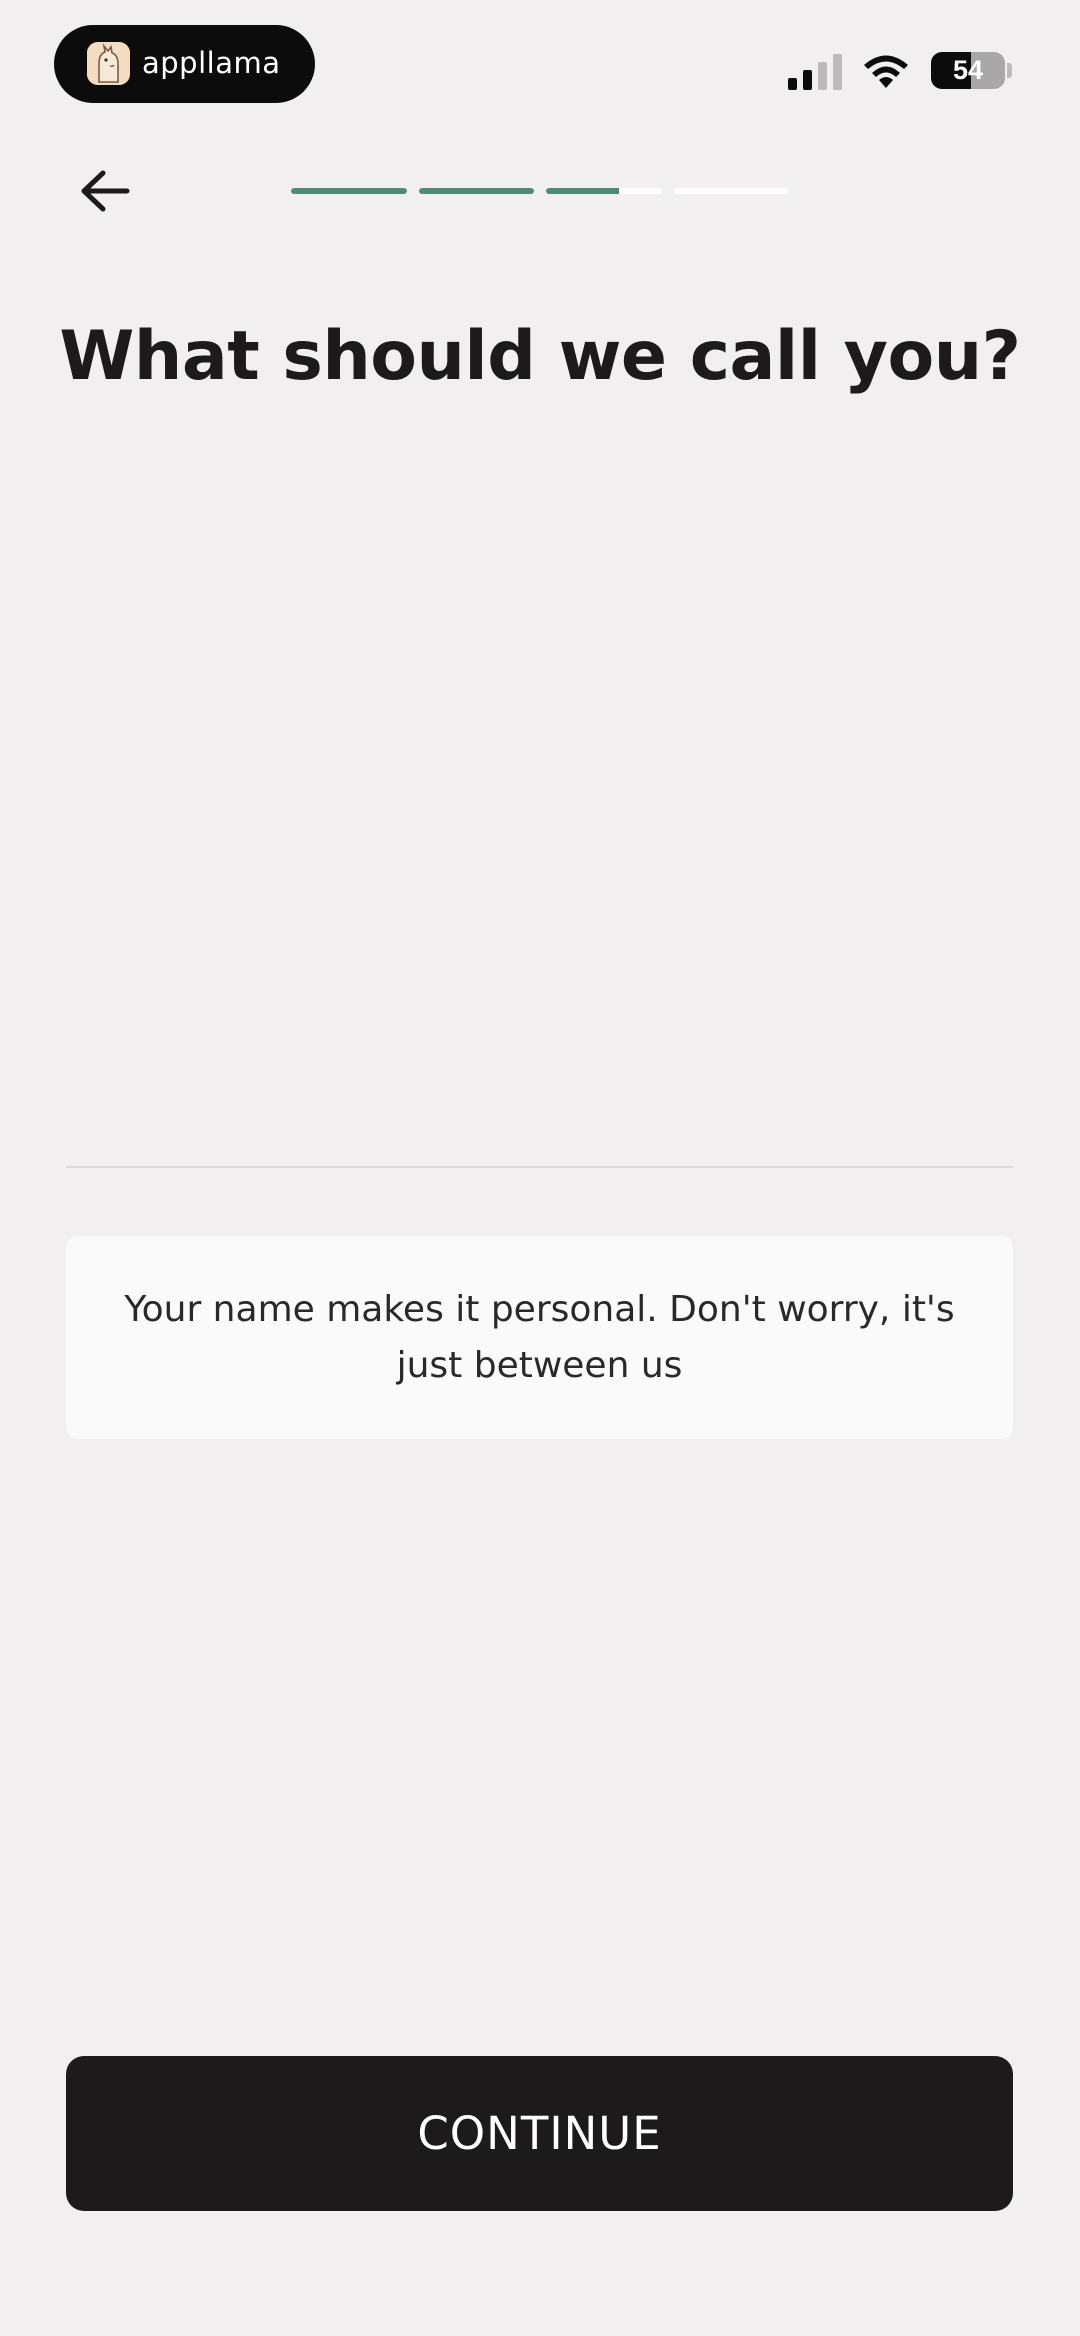 This screenshot has height=2336, width=1080. I want to click on arrow-left-icon, so click(105, 191).